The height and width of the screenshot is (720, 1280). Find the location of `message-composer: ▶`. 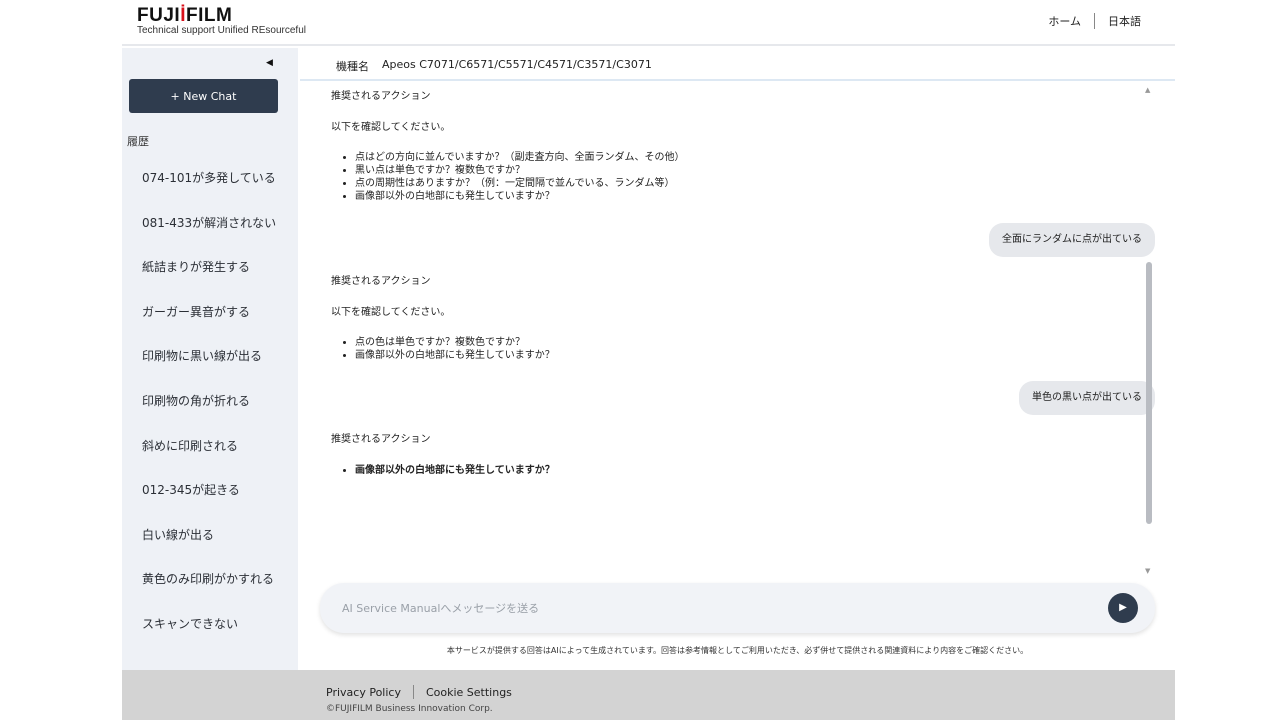

message-composer: ▶ is located at coordinates (737, 608).